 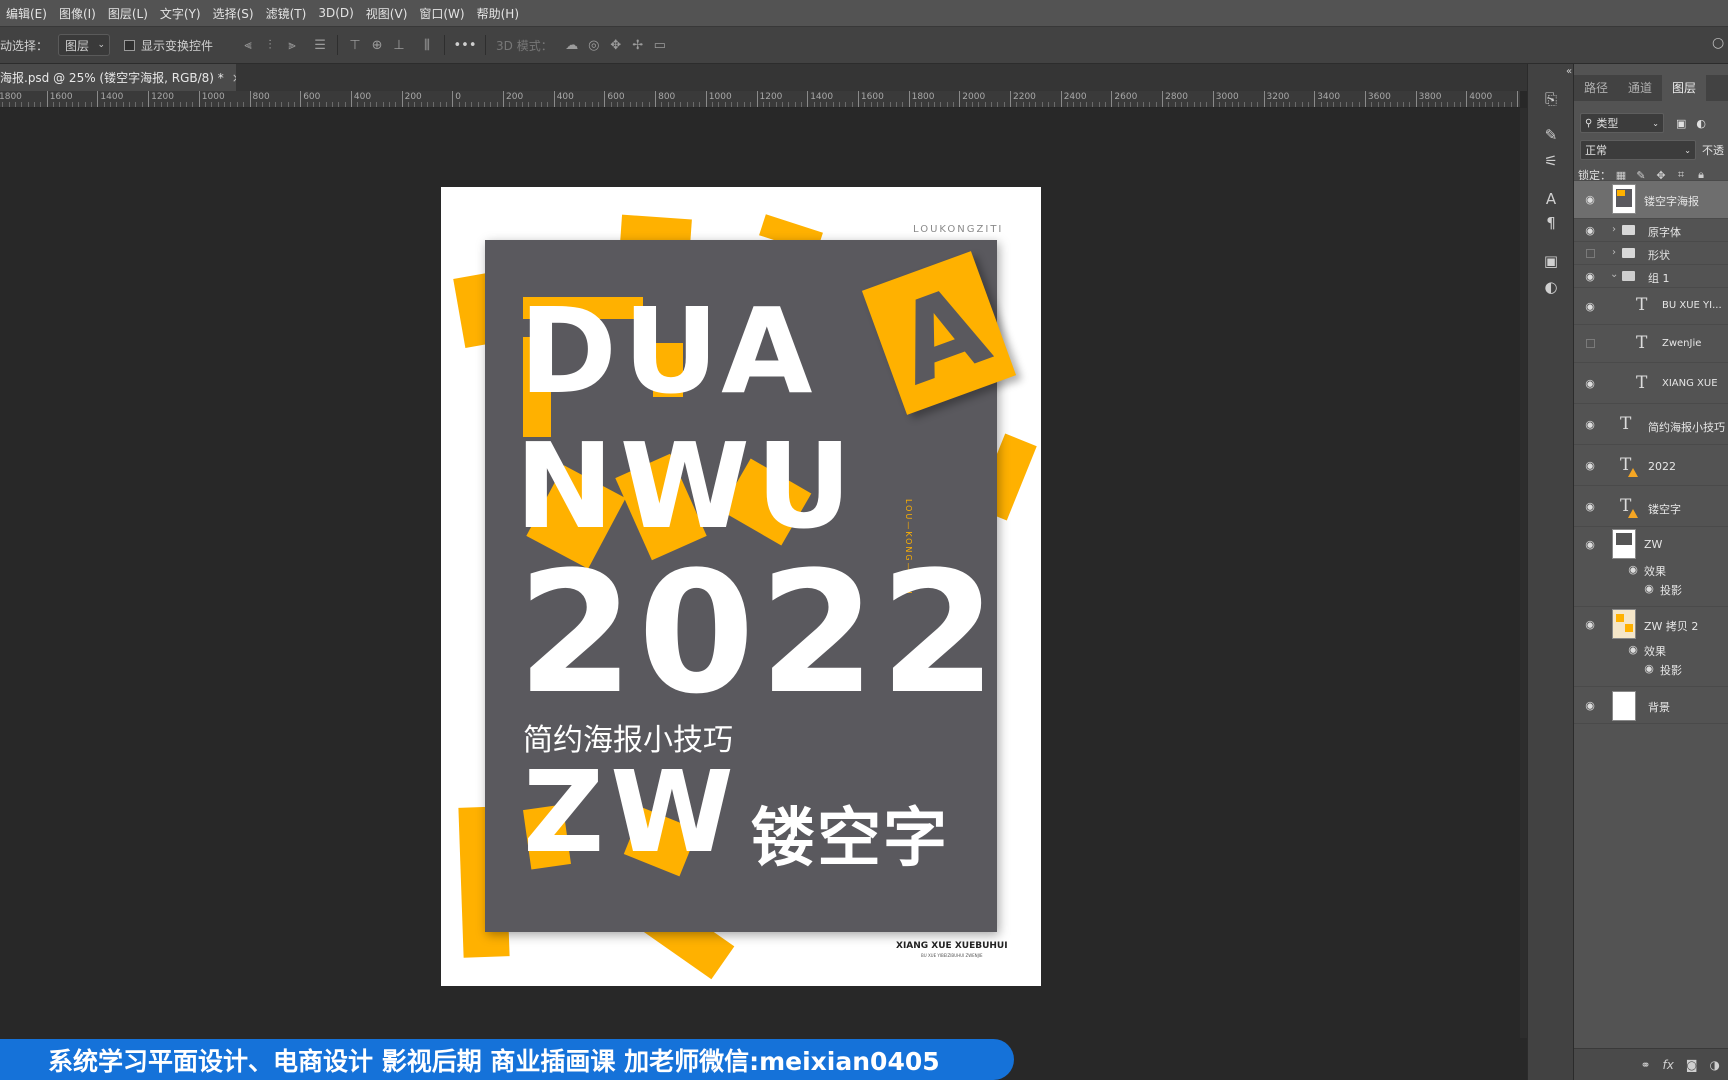 I want to click on brush-settings-icon: ✎, so click(x=1551, y=135).